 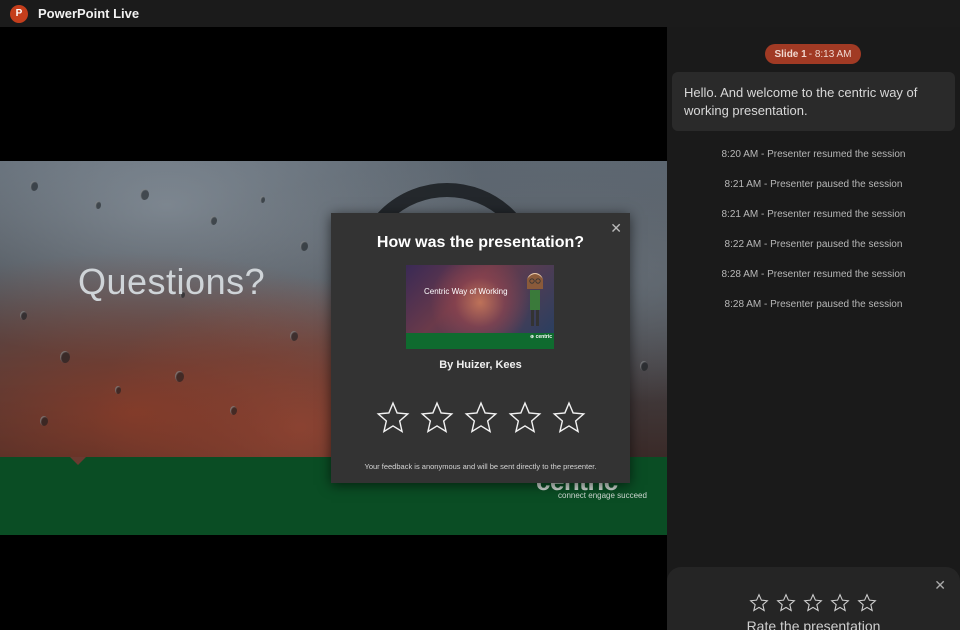 I want to click on session-event: 8:21 AM - Presenter paused the session, so click(x=813, y=184).